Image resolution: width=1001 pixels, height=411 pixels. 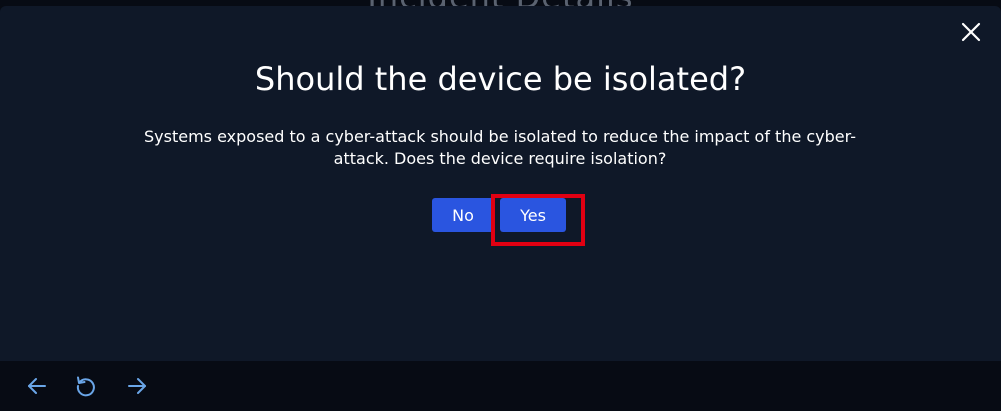 I want to click on reload-icon, so click(x=86, y=386).